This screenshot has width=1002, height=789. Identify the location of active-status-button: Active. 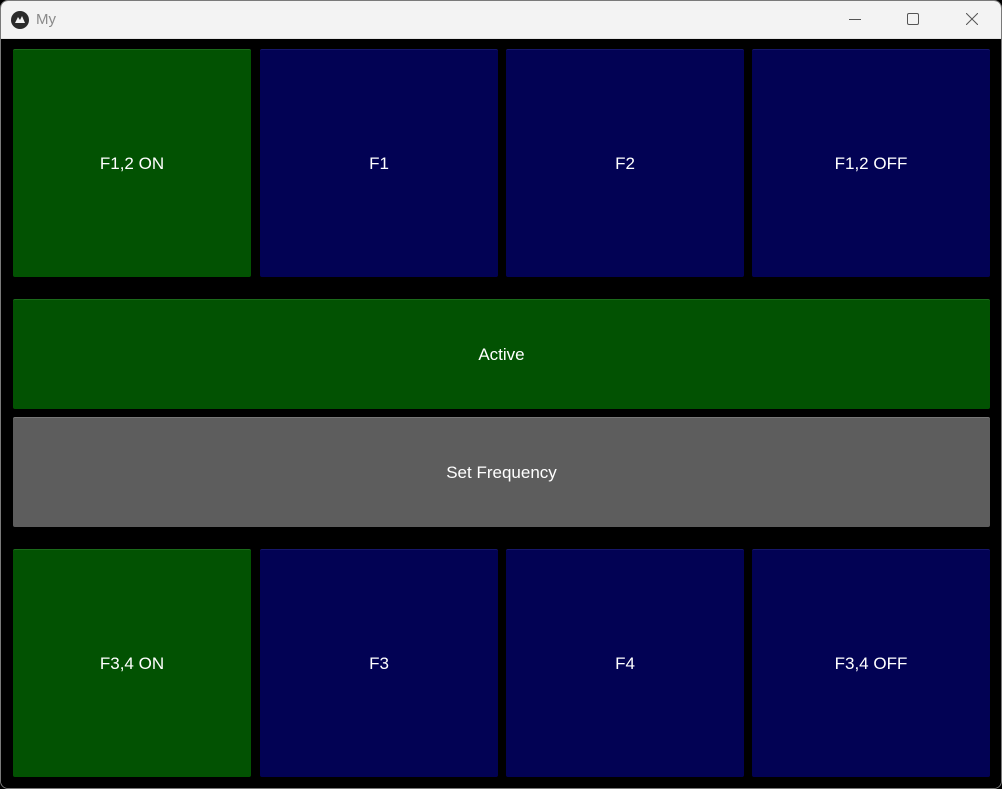
(501, 354).